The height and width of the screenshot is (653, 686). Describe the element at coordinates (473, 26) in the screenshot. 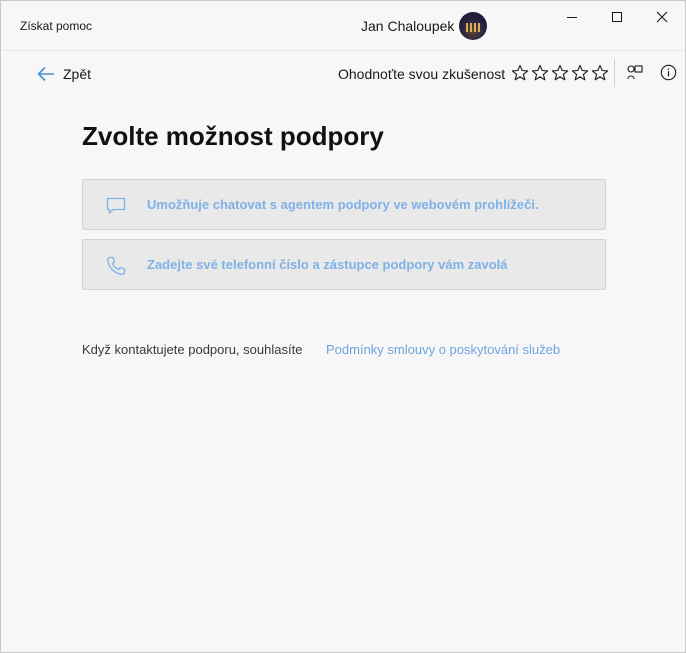

I see `avatar` at that location.